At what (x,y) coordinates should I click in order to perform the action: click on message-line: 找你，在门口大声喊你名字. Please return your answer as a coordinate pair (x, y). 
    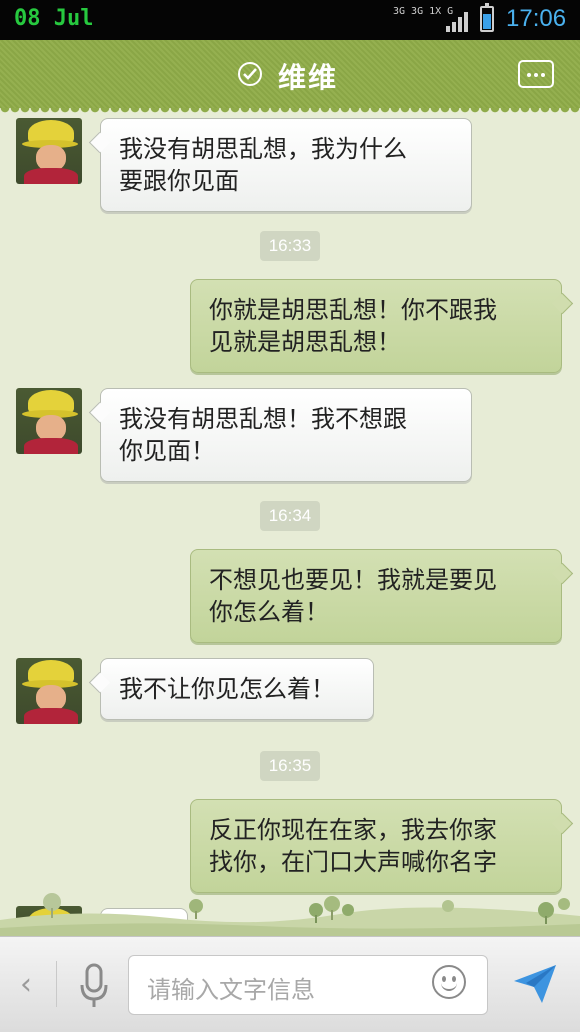
    Looking at the image, I should click on (353, 862).